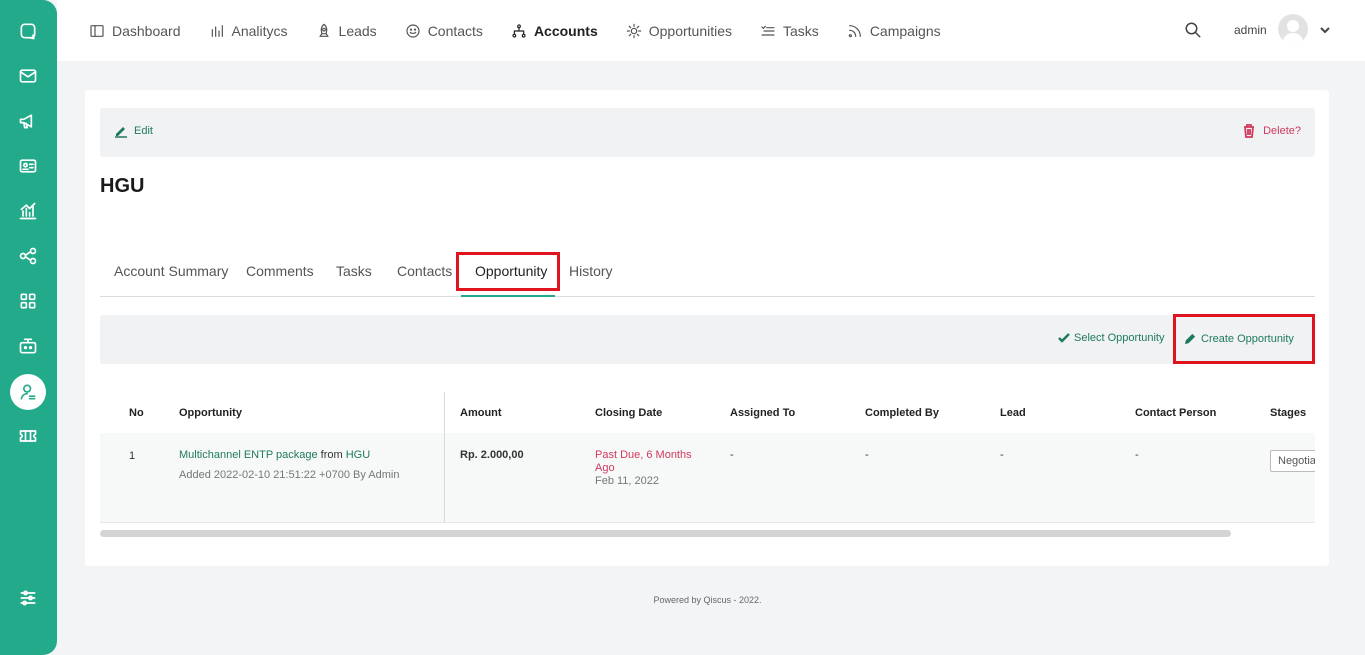 This screenshot has height=655, width=1365. What do you see at coordinates (1137, 455) in the screenshot?
I see `contact-person-value: -` at bounding box center [1137, 455].